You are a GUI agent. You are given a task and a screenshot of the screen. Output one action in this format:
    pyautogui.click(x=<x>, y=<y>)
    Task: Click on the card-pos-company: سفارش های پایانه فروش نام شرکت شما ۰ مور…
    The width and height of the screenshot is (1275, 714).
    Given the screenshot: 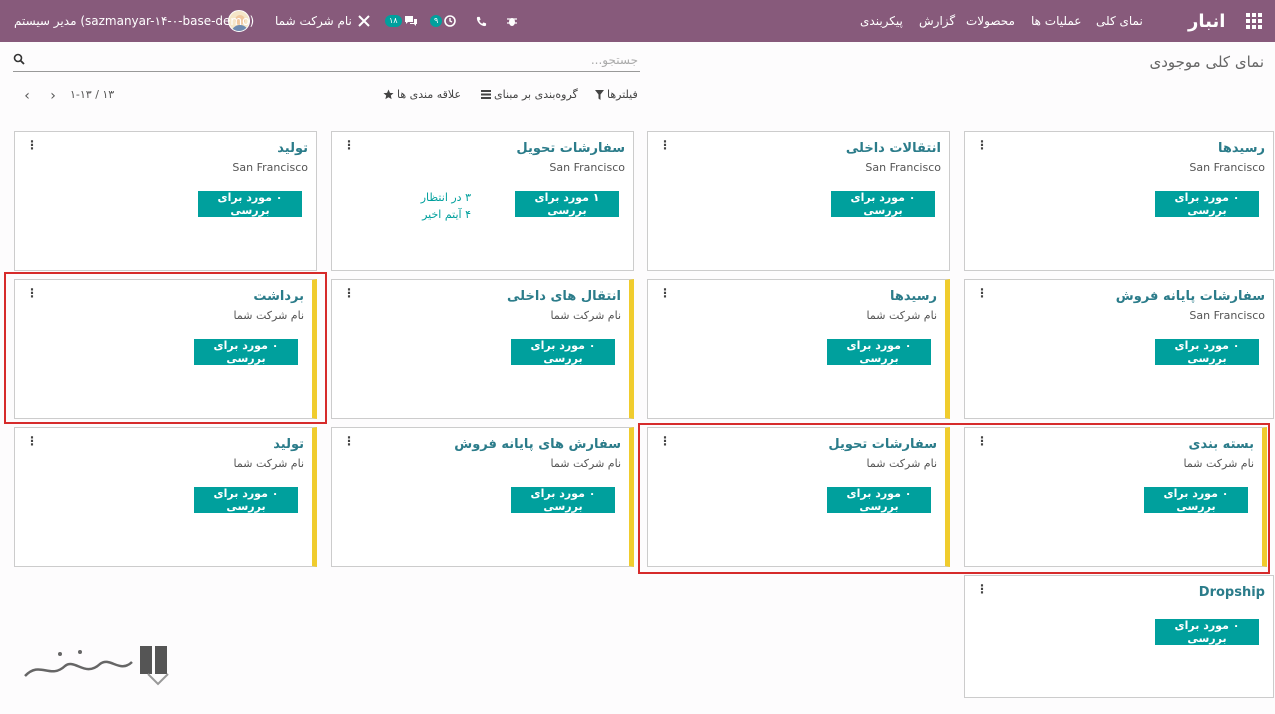 What is the action you would take?
    pyautogui.click(x=482, y=497)
    